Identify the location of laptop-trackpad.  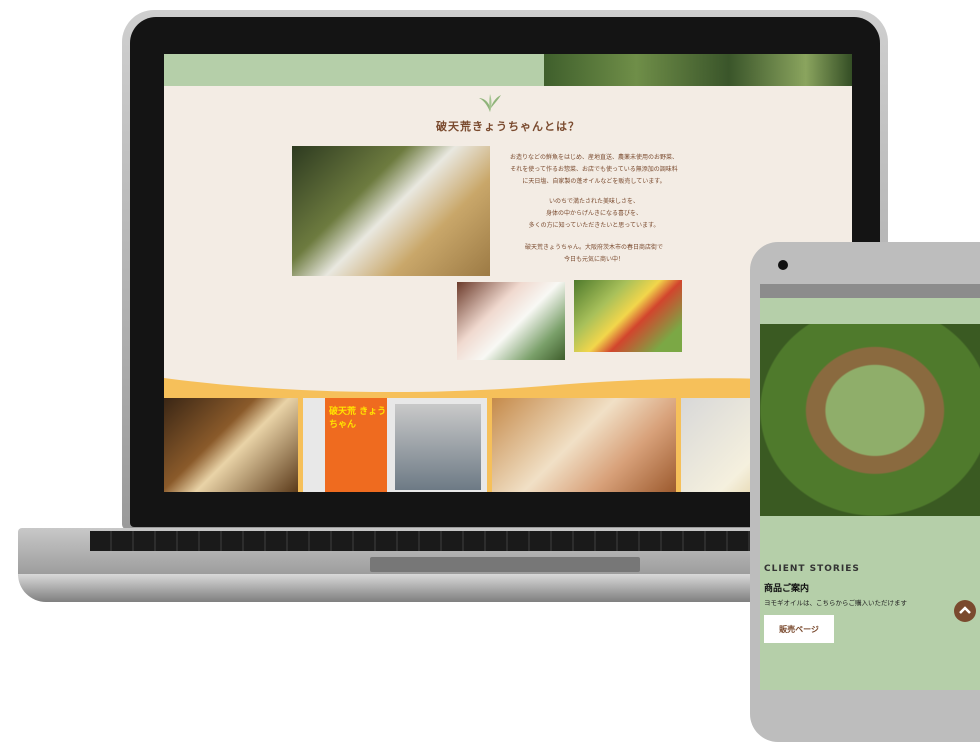
(505, 564).